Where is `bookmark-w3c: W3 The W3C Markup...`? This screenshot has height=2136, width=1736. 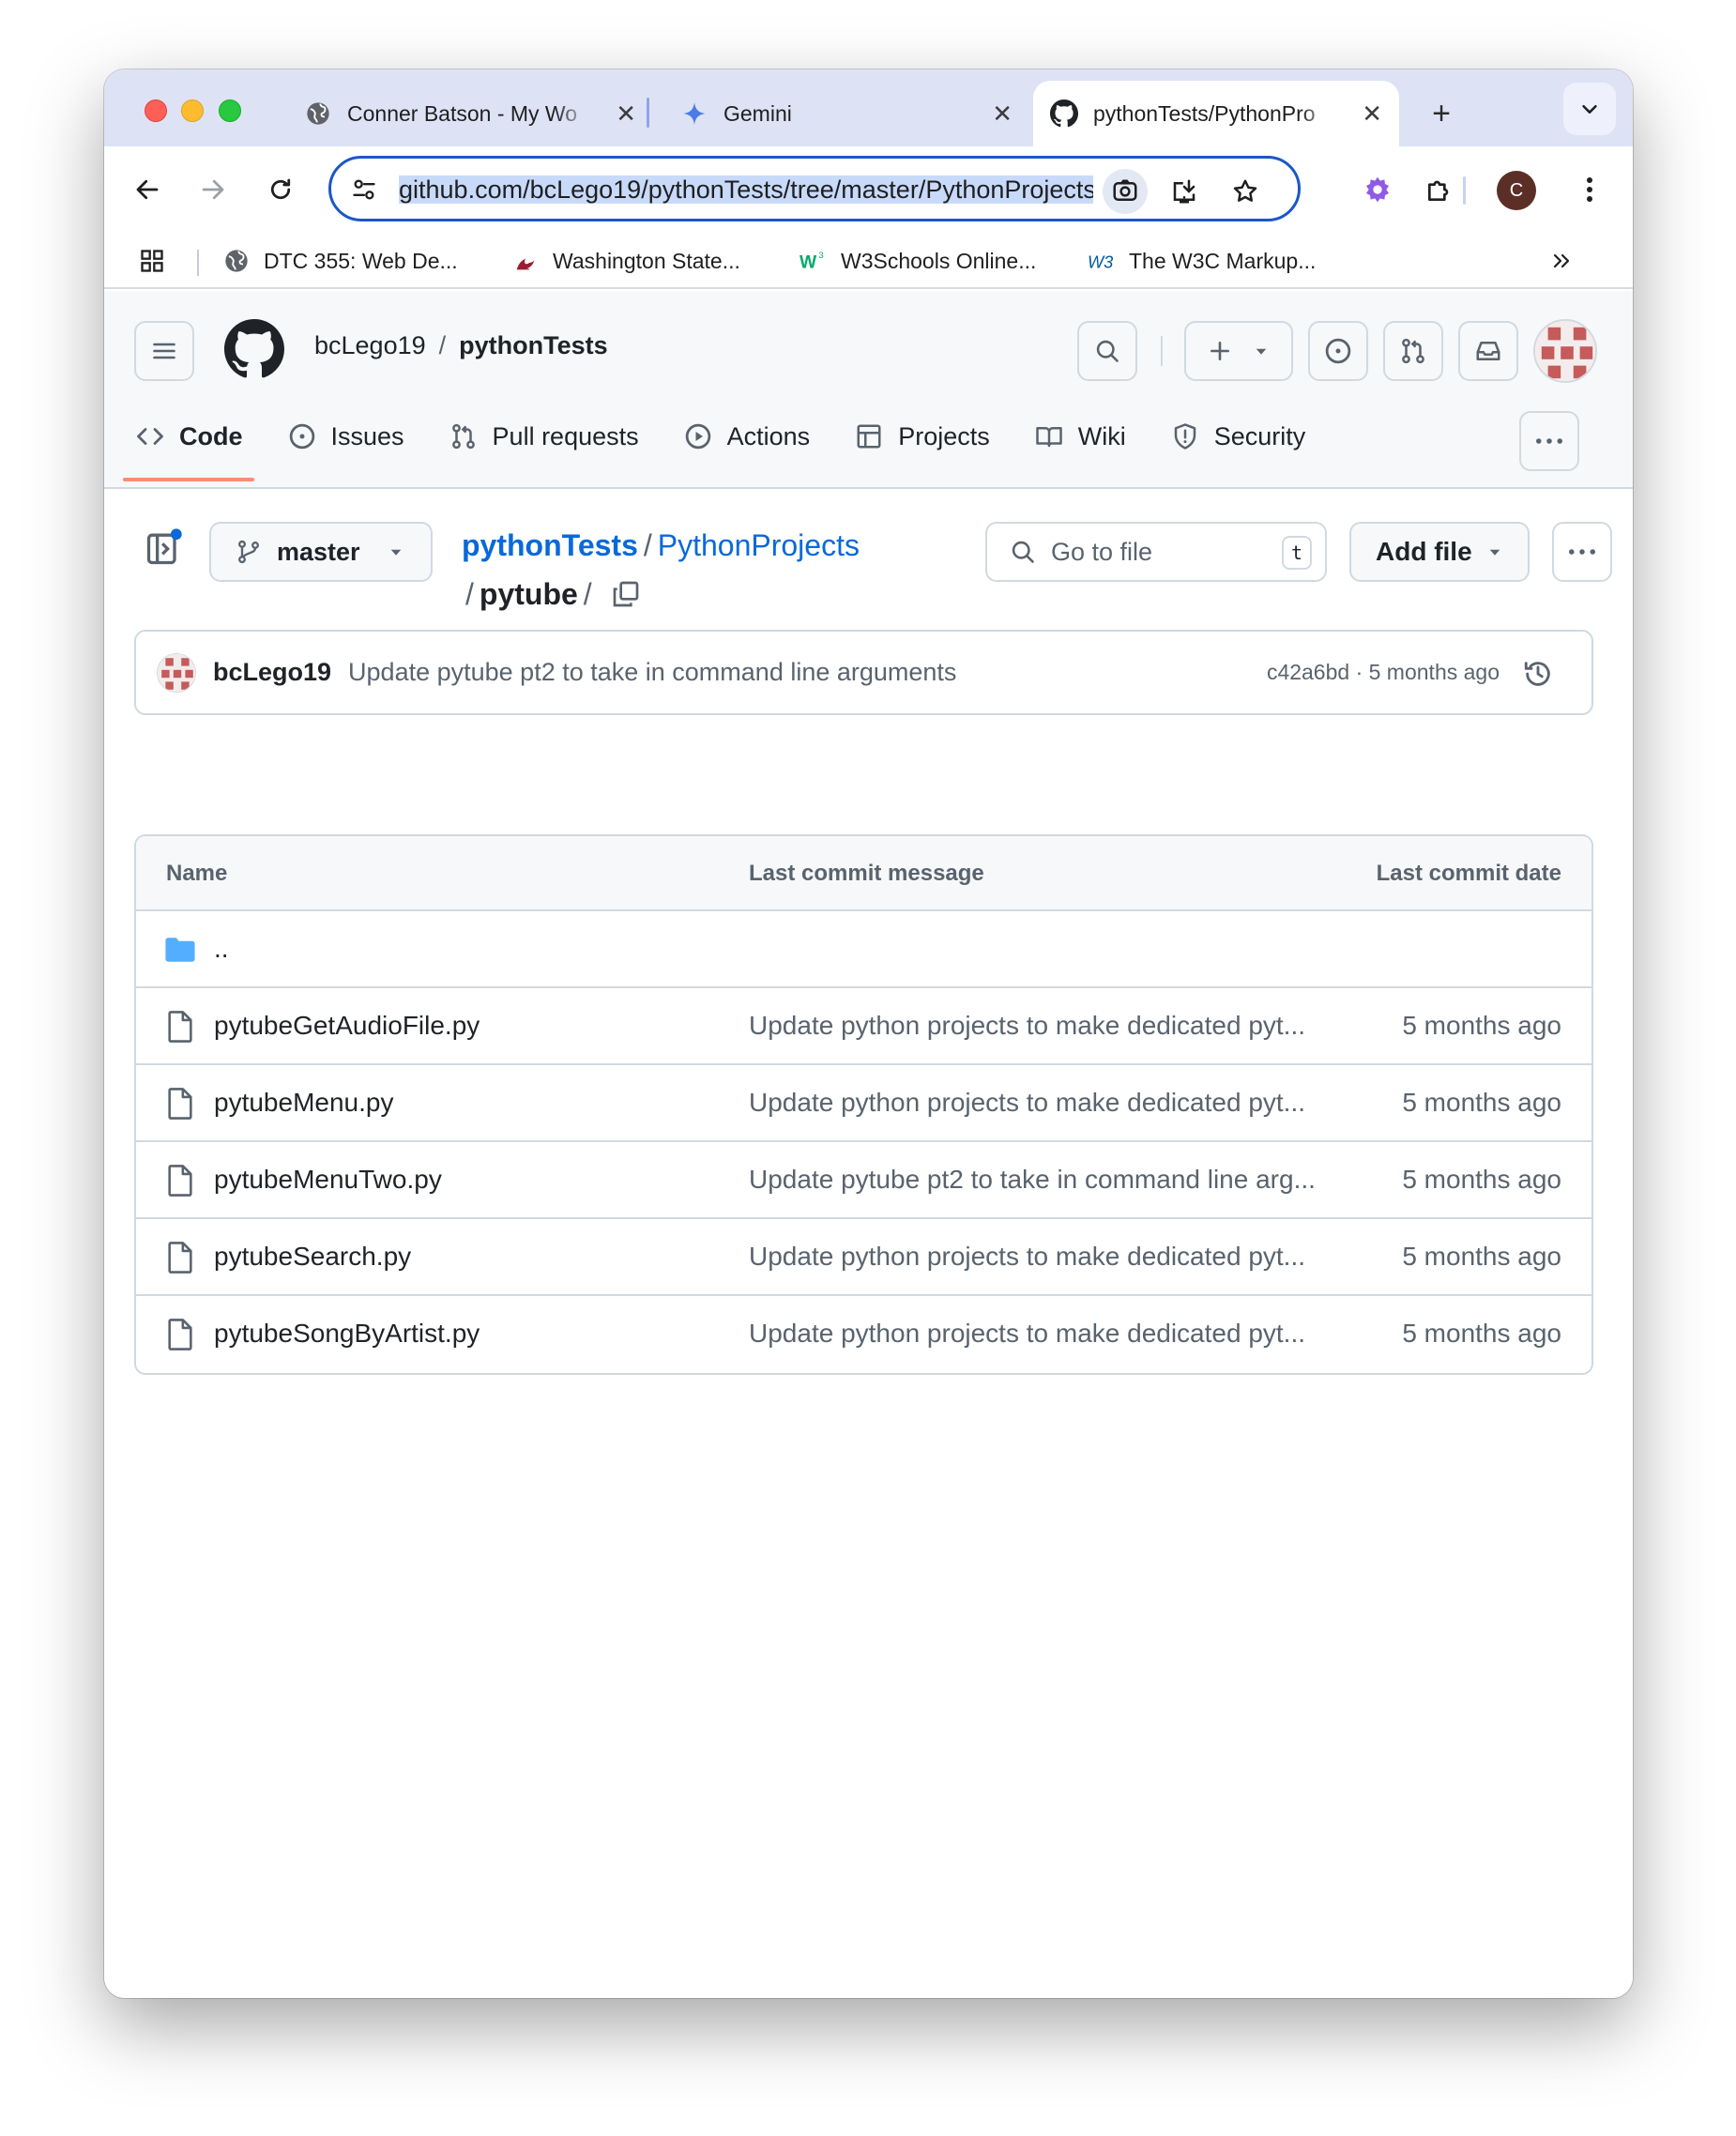 bookmark-w3c: W3 The W3C Markup... is located at coordinates (1202, 261).